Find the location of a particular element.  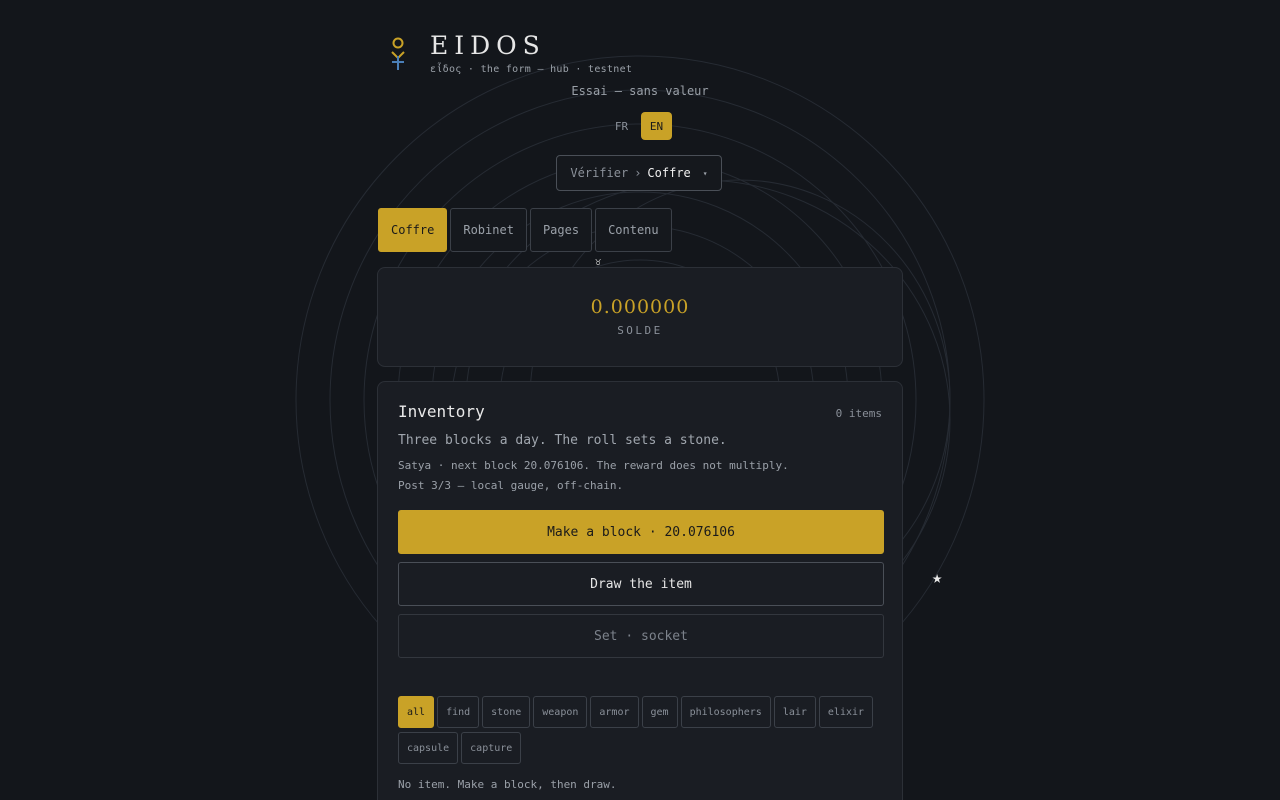

balance-card: 0.000000 SOLDE is located at coordinates (640, 317).